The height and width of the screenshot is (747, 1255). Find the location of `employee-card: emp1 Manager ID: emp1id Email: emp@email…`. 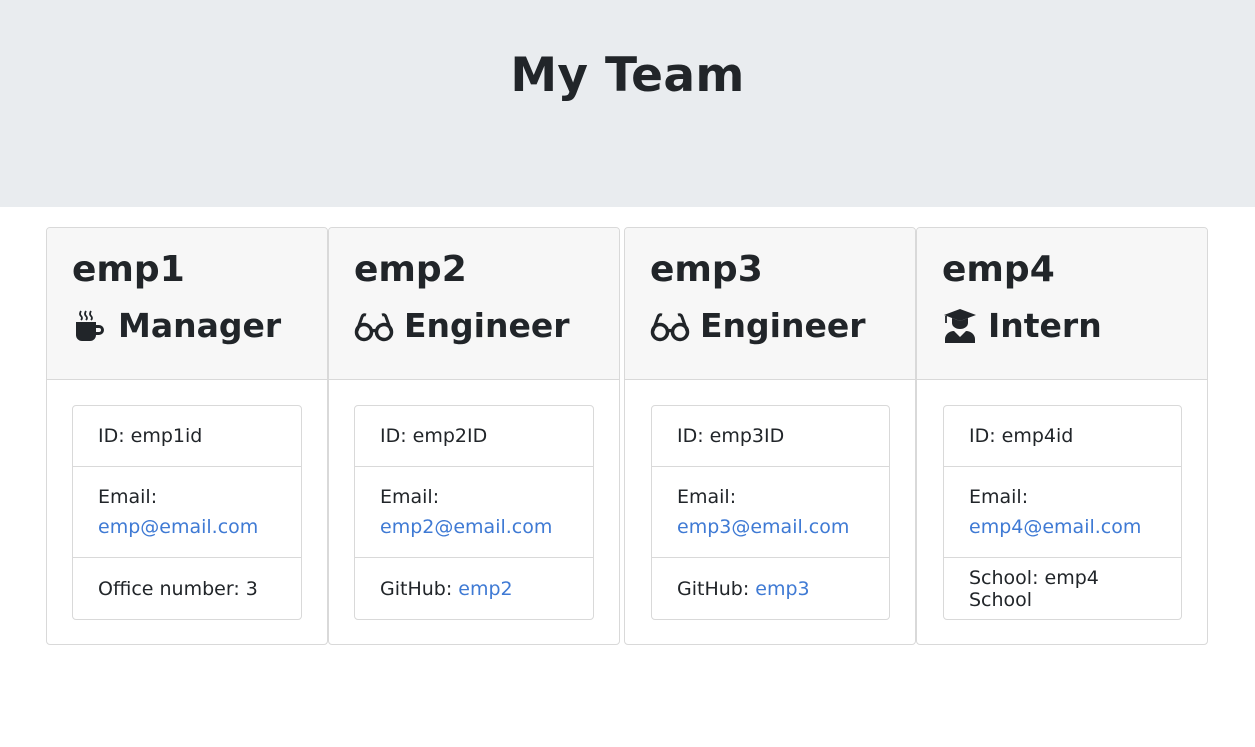

employee-card: emp1 Manager ID: emp1id Email: emp@email… is located at coordinates (187, 436).